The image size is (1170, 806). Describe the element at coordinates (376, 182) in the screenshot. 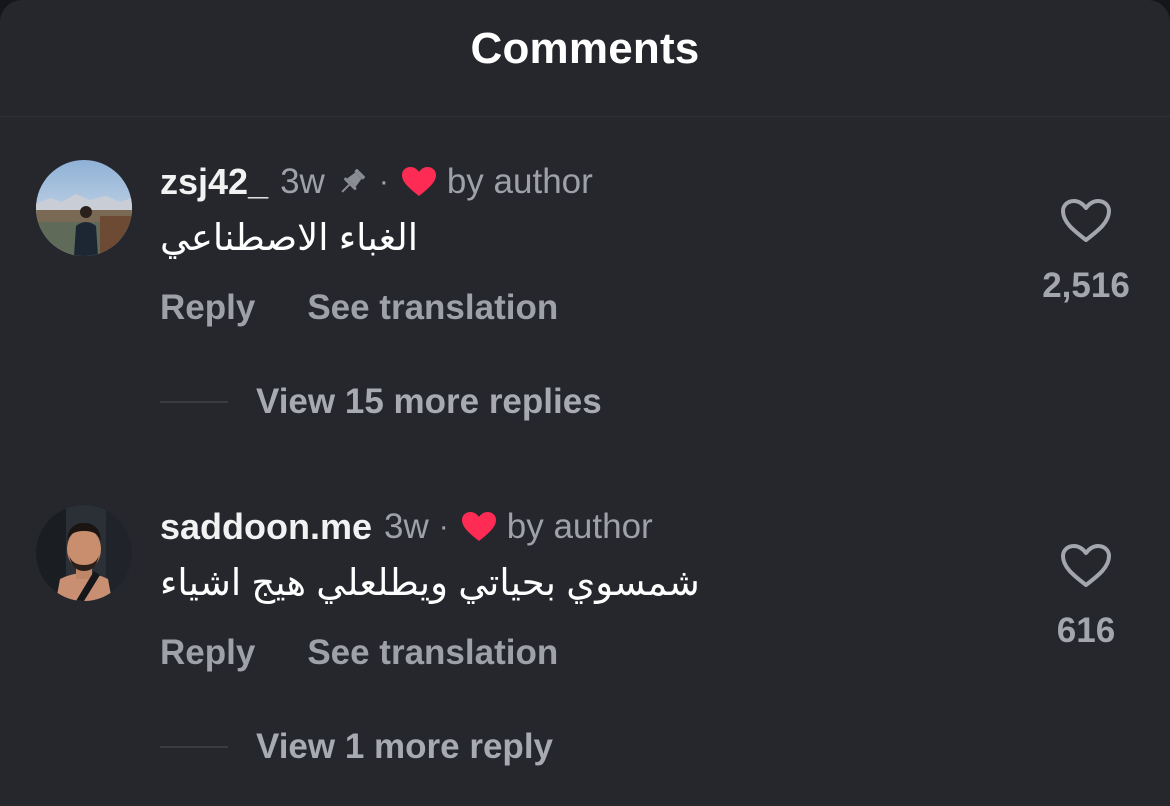

I see `comment-meta: zsj42_ 3w · by author` at that location.